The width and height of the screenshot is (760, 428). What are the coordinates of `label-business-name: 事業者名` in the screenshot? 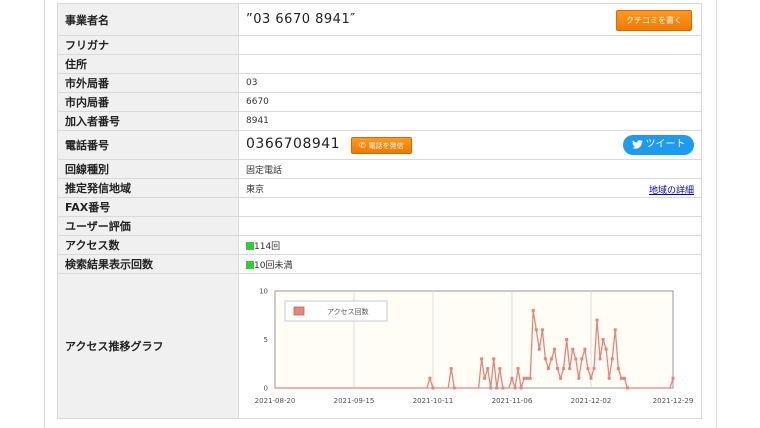 It's located at (148, 19).